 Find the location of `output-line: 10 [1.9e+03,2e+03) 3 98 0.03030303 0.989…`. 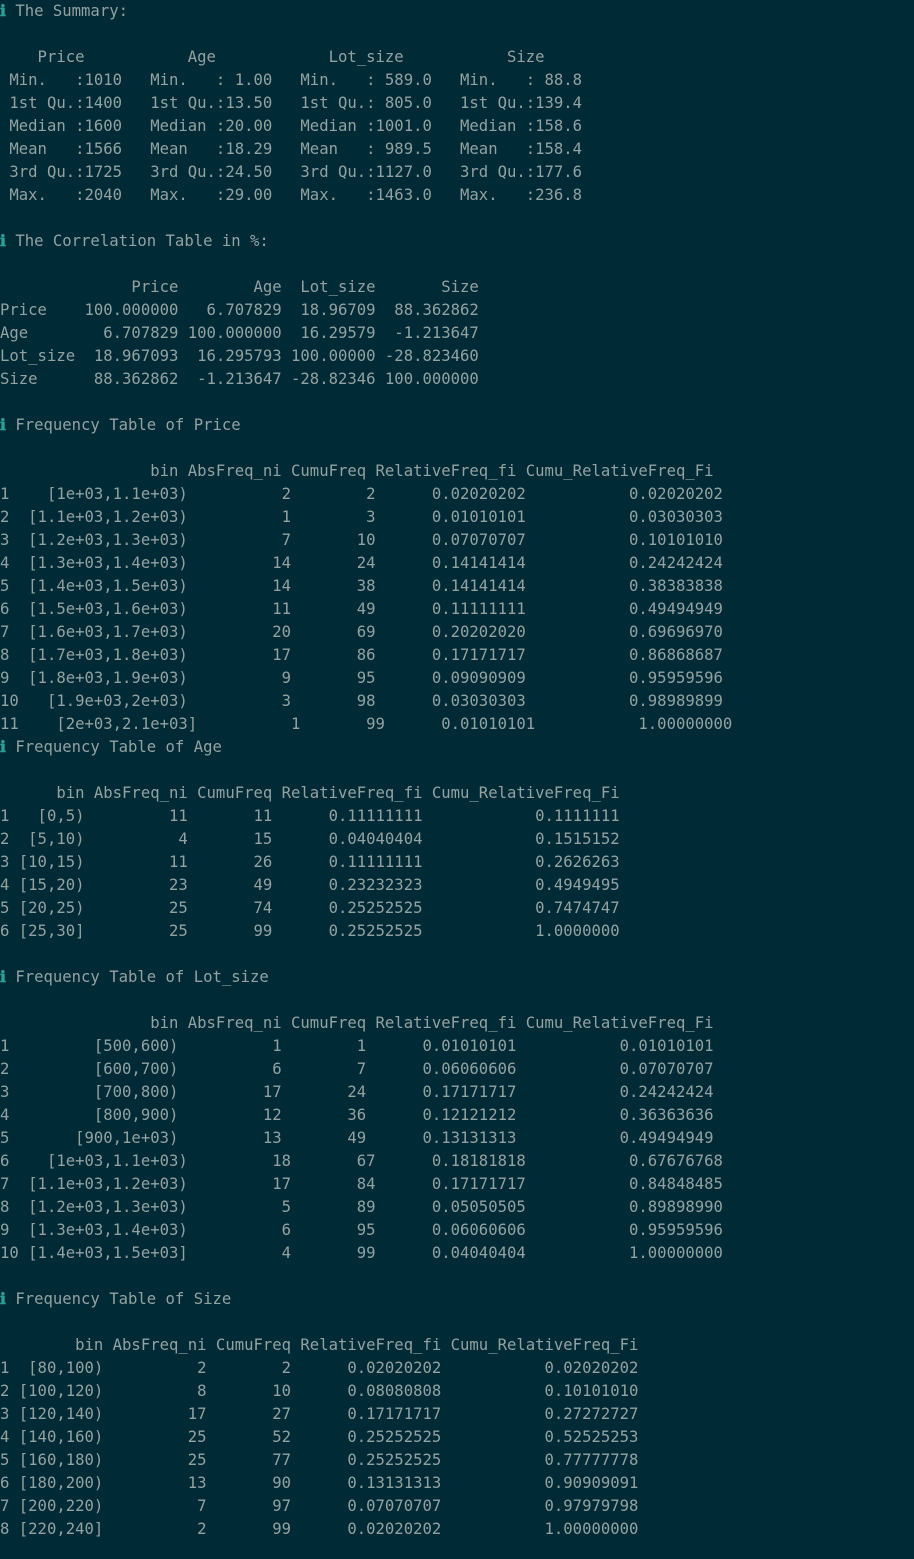

output-line: 10 [1.9e+03,2e+03) 3 98 0.03030303 0.989… is located at coordinates (361, 701).